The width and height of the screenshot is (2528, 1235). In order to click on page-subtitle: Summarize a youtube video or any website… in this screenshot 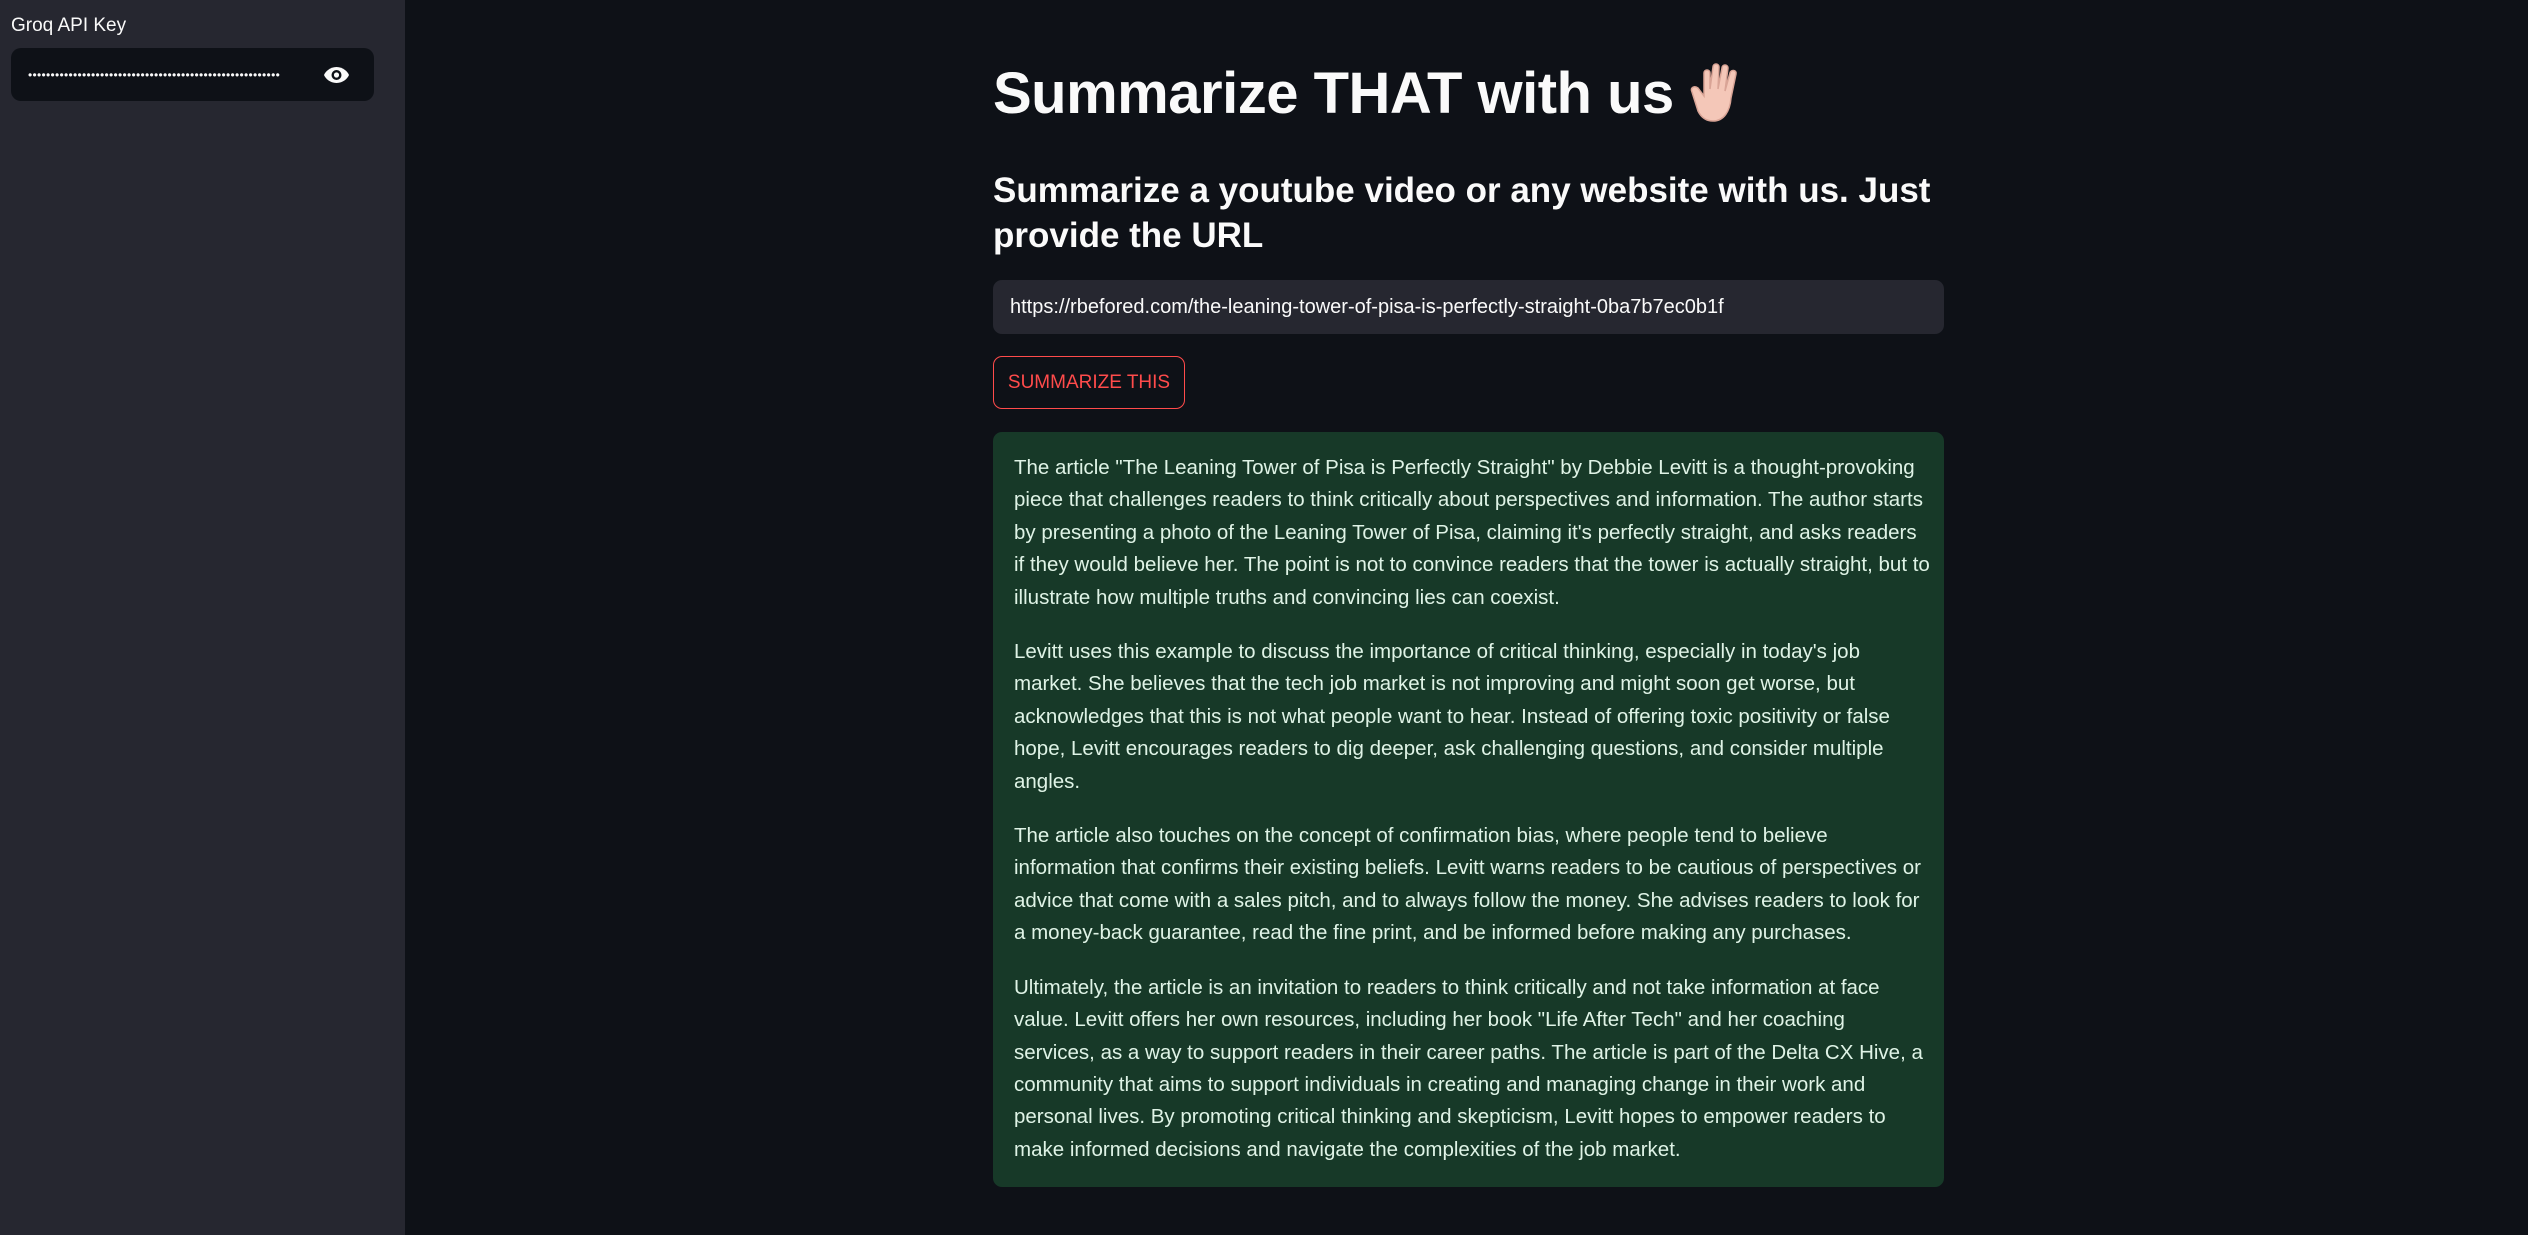, I will do `click(1462, 213)`.